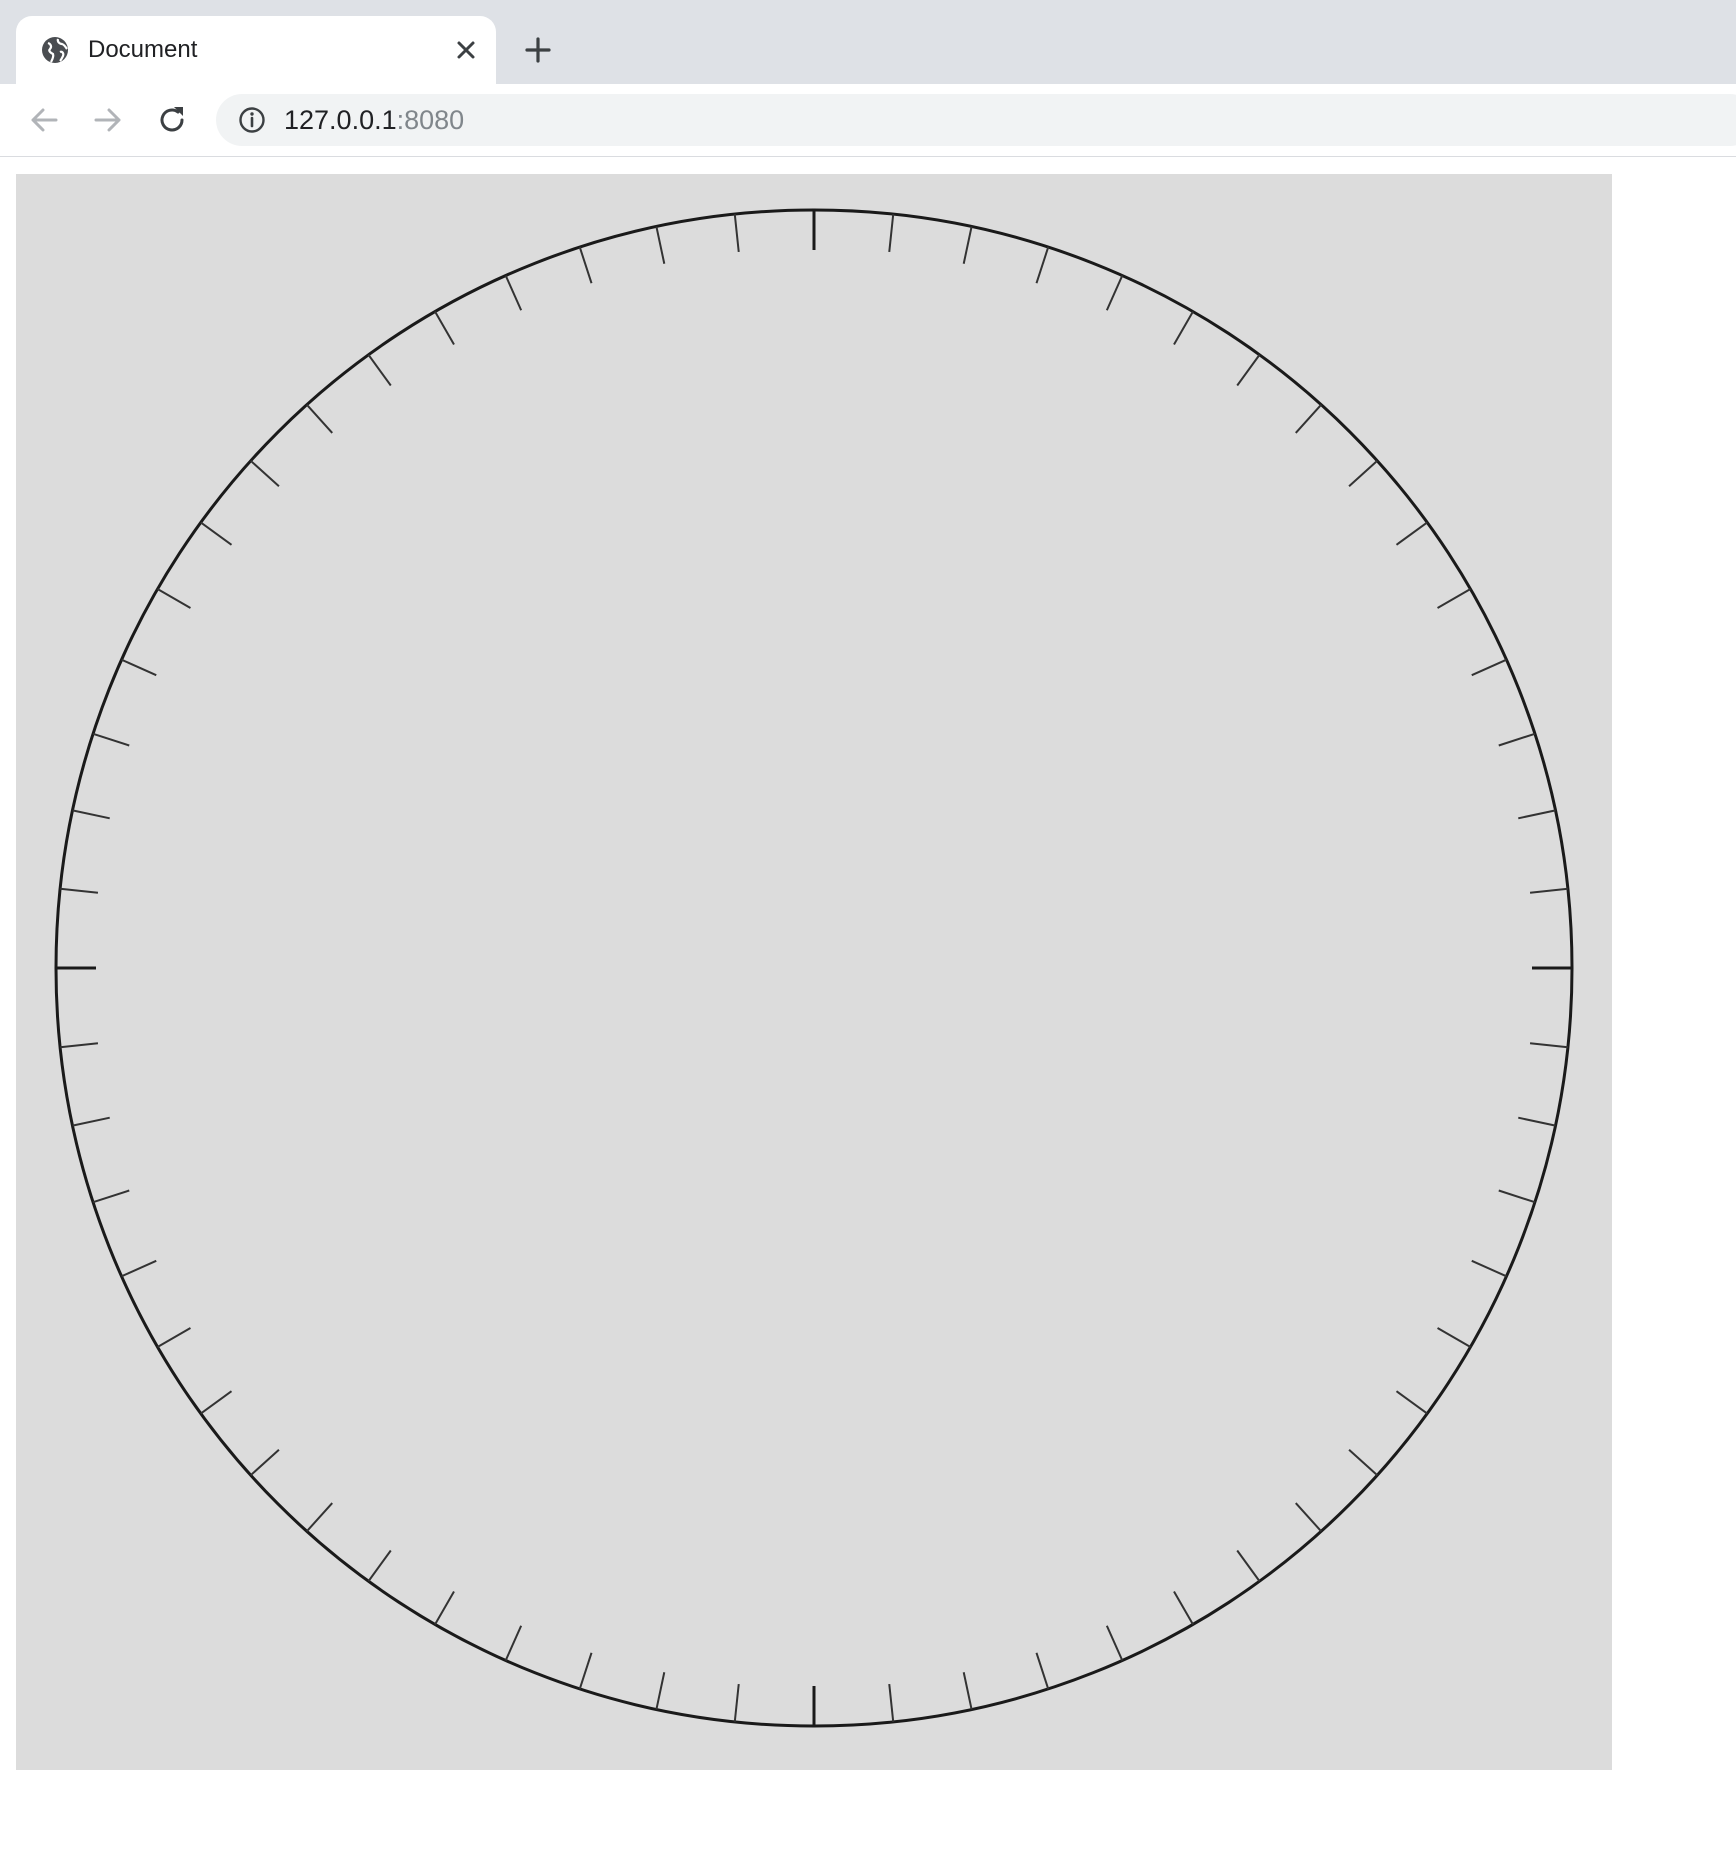 This screenshot has width=1736, height=1852. Describe the element at coordinates (172, 120) in the screenshot. I see `reload-icon` at that location.